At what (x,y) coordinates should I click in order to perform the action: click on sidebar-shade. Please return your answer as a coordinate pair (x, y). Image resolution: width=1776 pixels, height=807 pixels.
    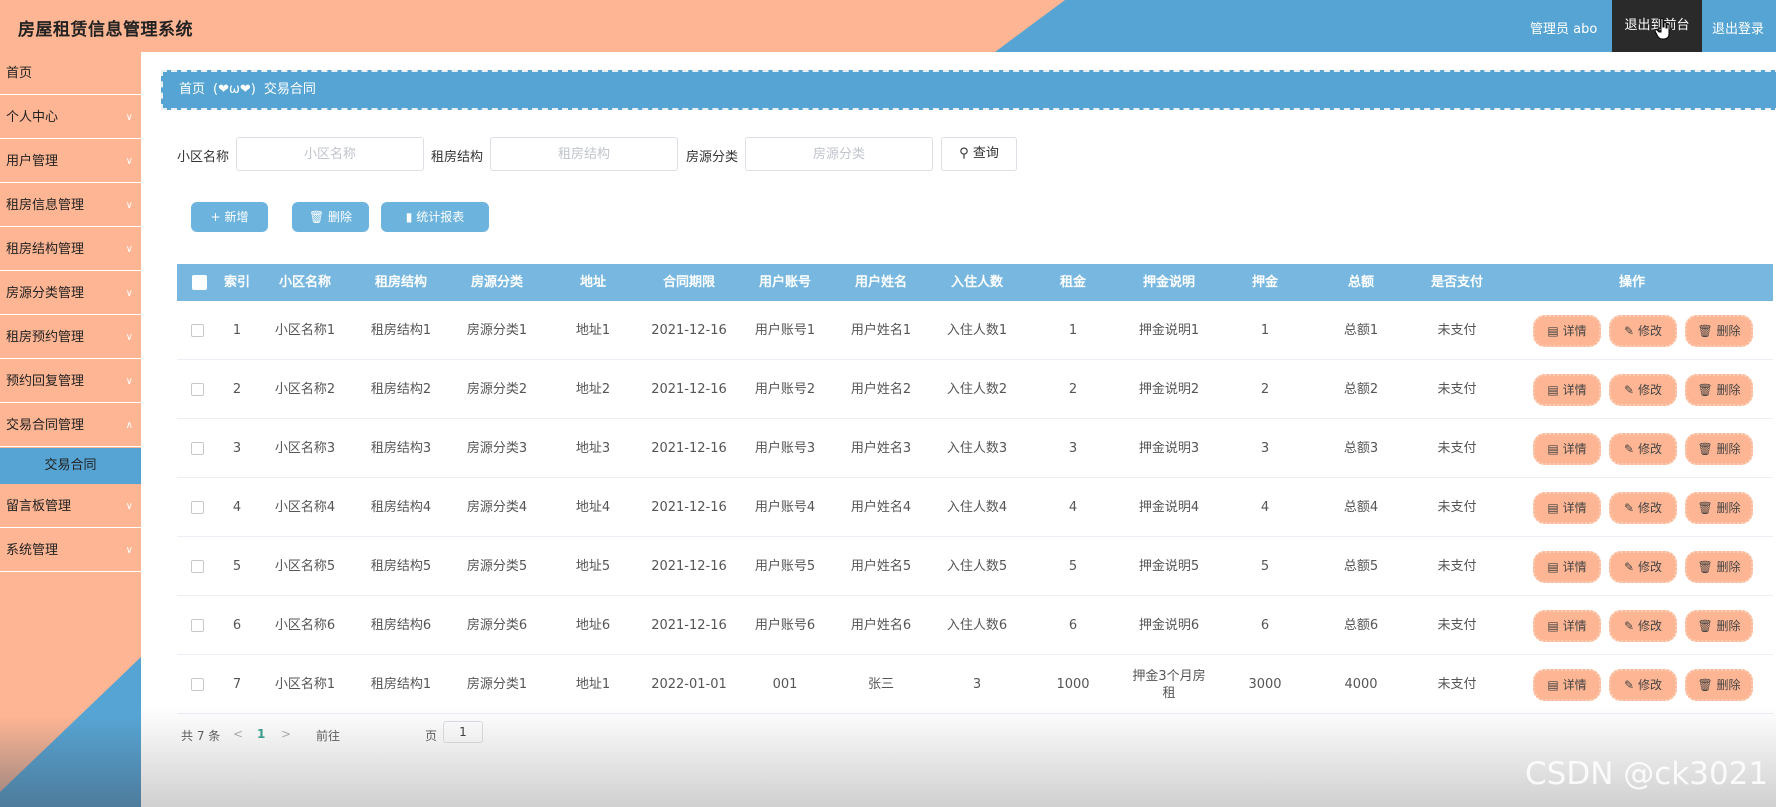
    Looking at the image, I should click on (70, 762).